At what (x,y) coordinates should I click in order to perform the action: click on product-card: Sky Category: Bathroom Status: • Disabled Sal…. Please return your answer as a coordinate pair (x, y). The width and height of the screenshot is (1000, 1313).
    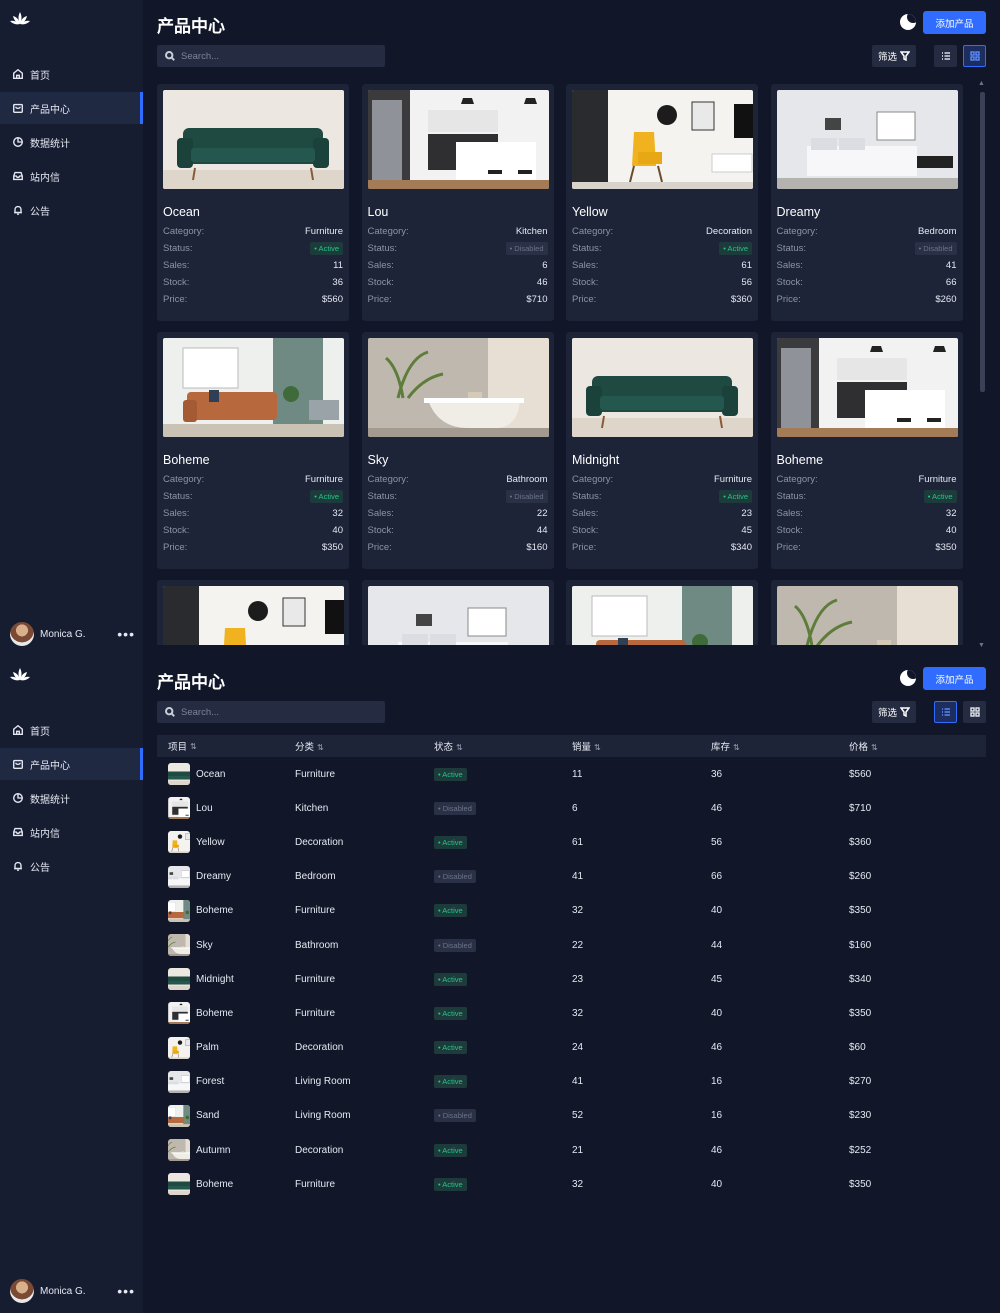
    Looking at the image, I should click on (457, 450).